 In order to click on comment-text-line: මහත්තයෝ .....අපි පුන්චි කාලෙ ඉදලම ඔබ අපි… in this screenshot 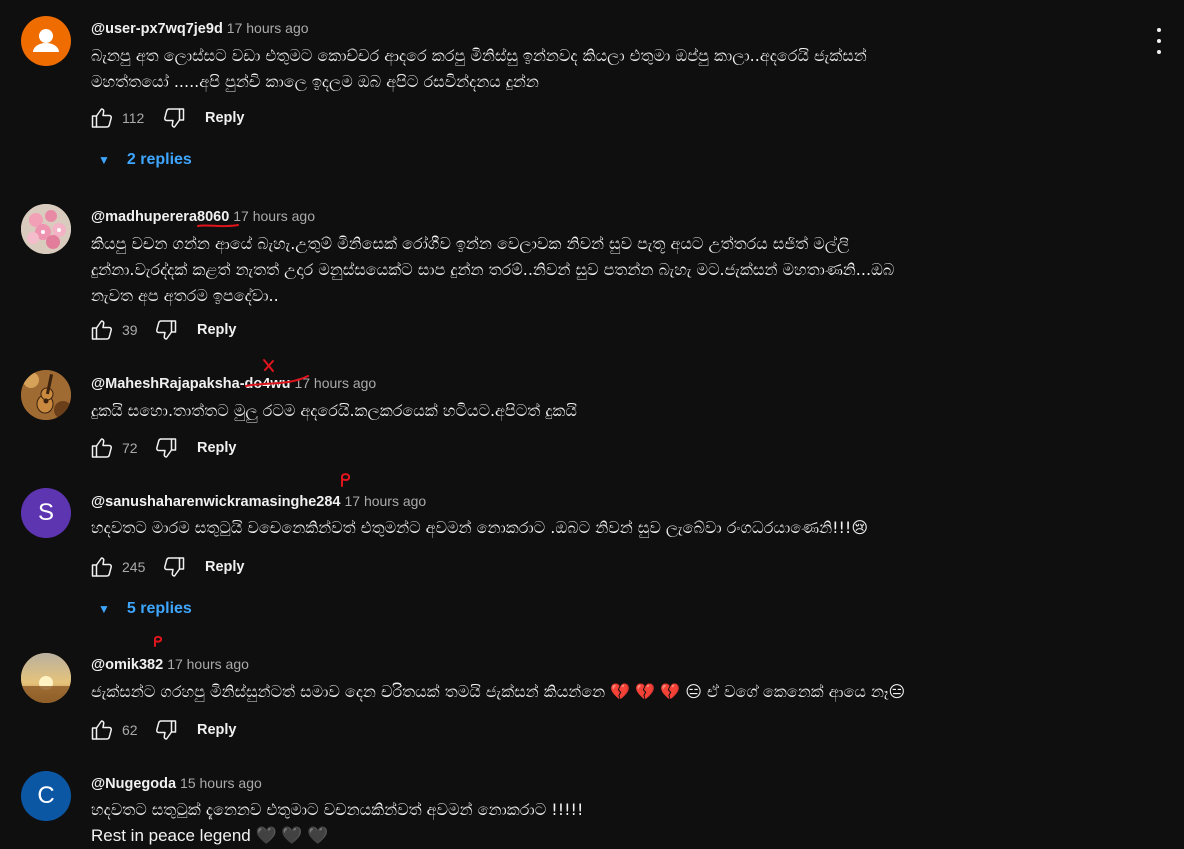, I will do `click(315, 81)`.